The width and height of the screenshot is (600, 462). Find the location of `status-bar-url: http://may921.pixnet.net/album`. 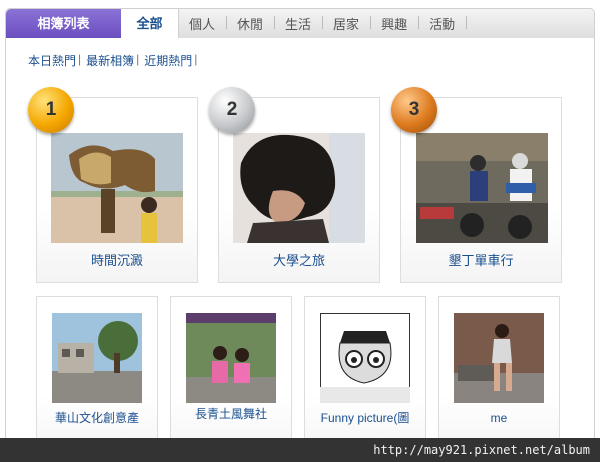

status-bar-url: http://may921.pixnet.net/album is located at coordinates (300, 450).